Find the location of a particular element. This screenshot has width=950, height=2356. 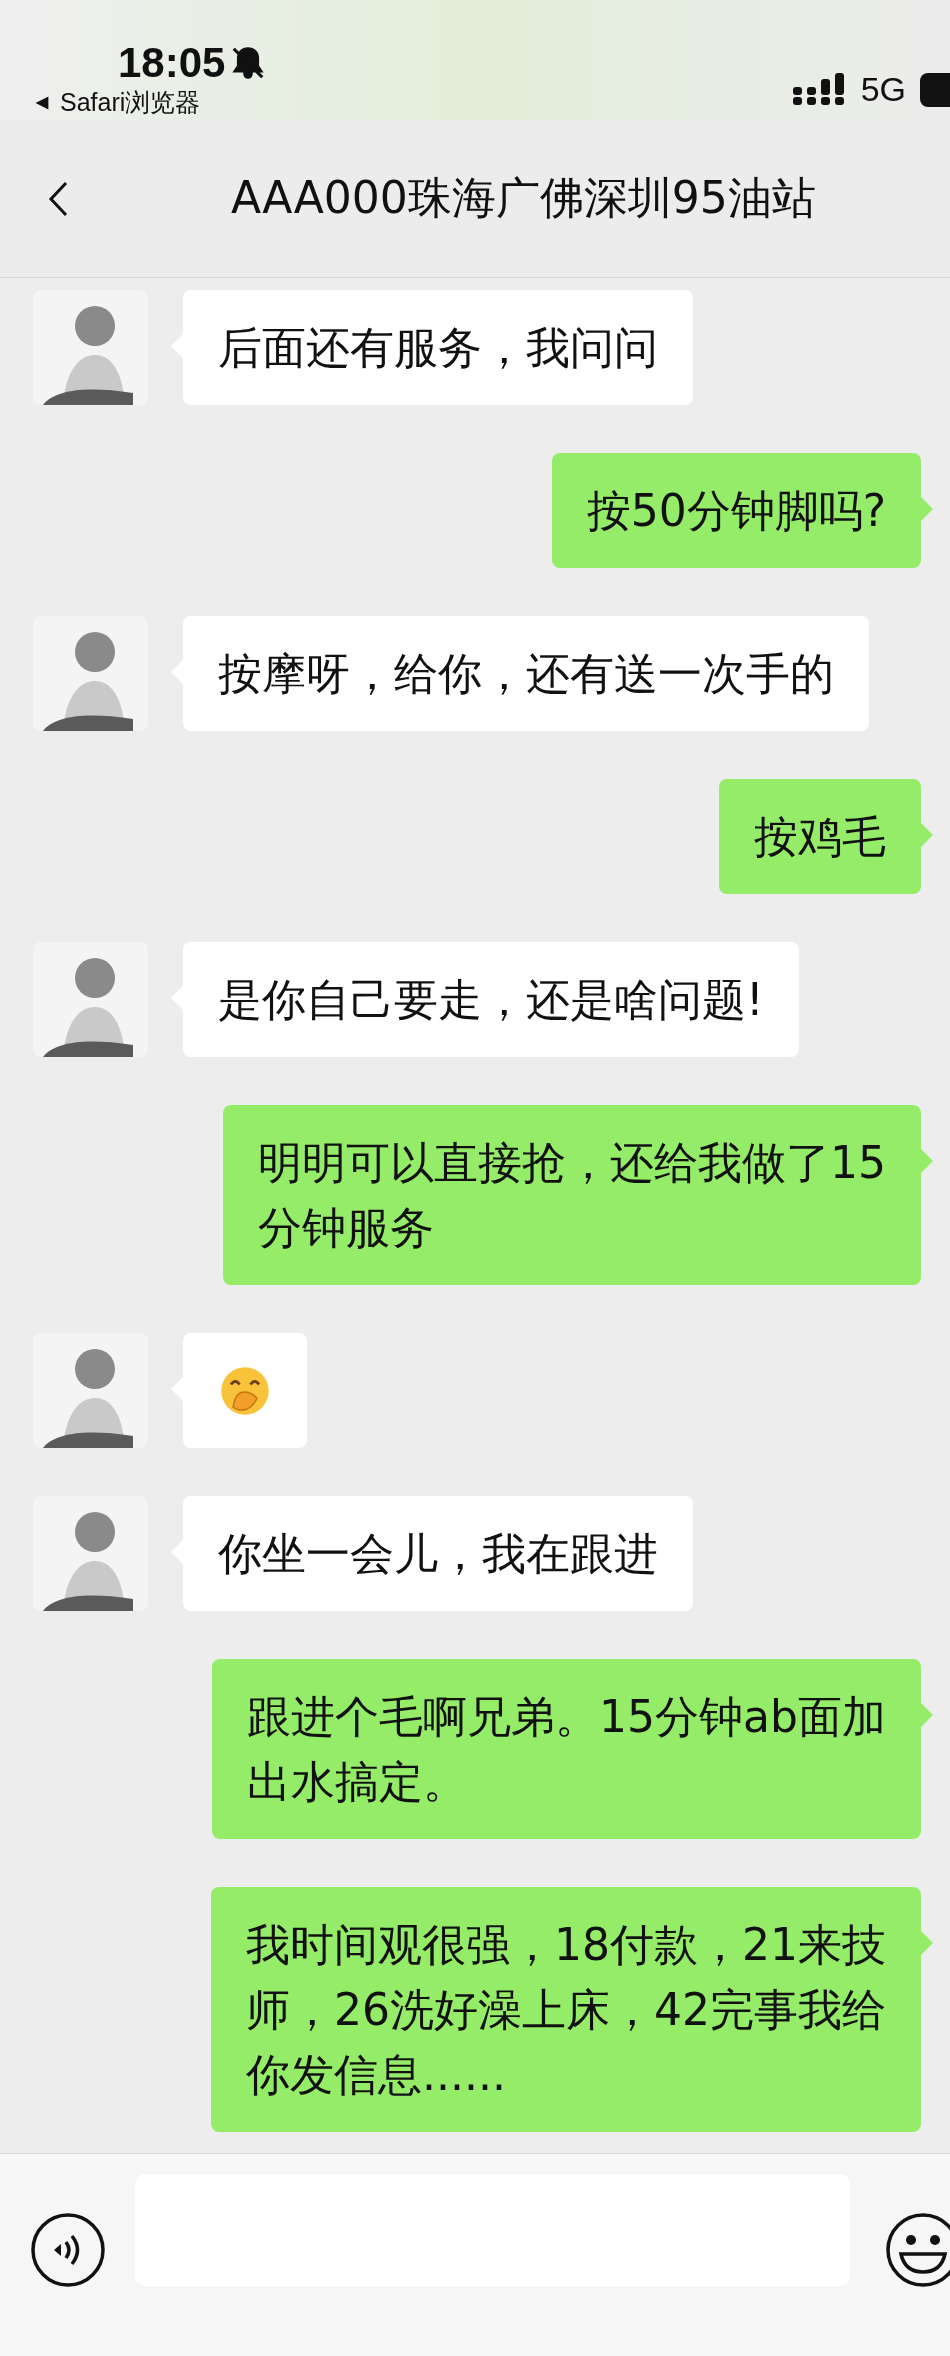

emoji-icon is located at coordinates (917, 2250).